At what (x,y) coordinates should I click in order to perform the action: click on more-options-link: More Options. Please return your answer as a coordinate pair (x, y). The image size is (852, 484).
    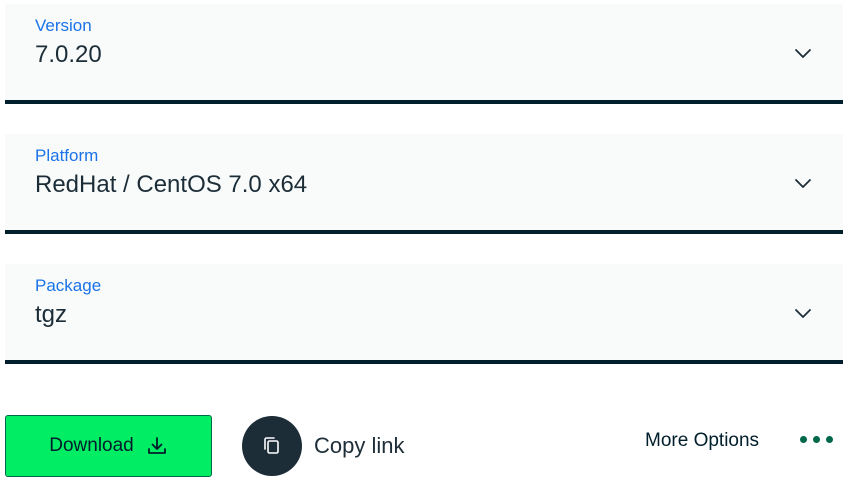
    Looking at the image, I should click on (702, 441).